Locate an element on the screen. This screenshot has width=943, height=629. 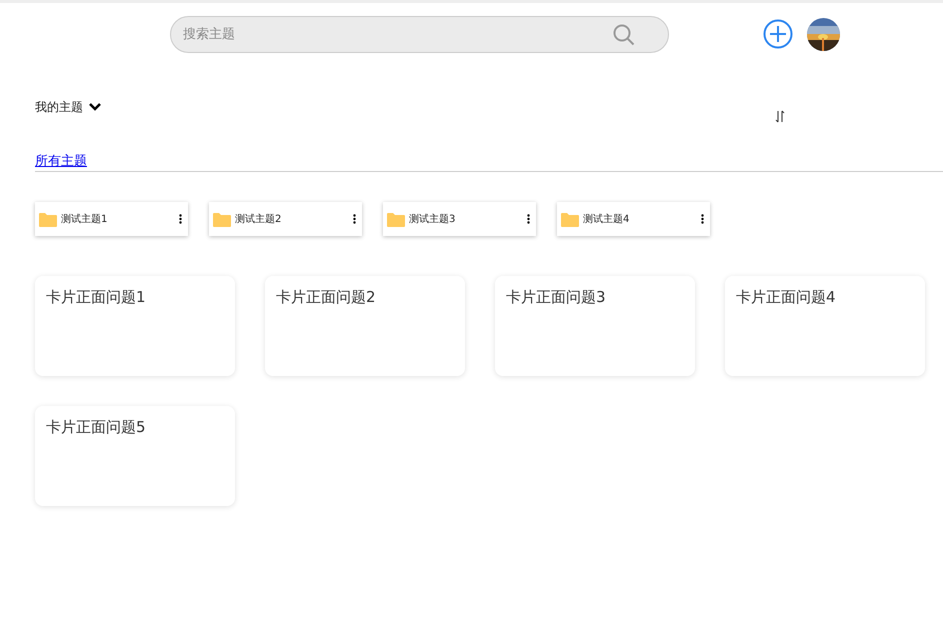
question-card: 卡片正面问题4 is located at coordinates (825, 326).